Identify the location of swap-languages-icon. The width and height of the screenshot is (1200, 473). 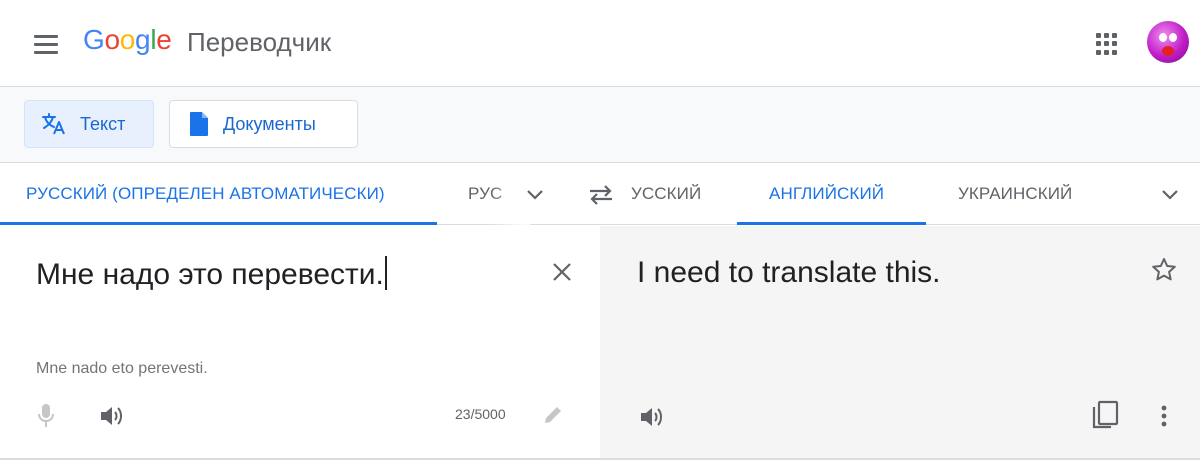
(601, 195).